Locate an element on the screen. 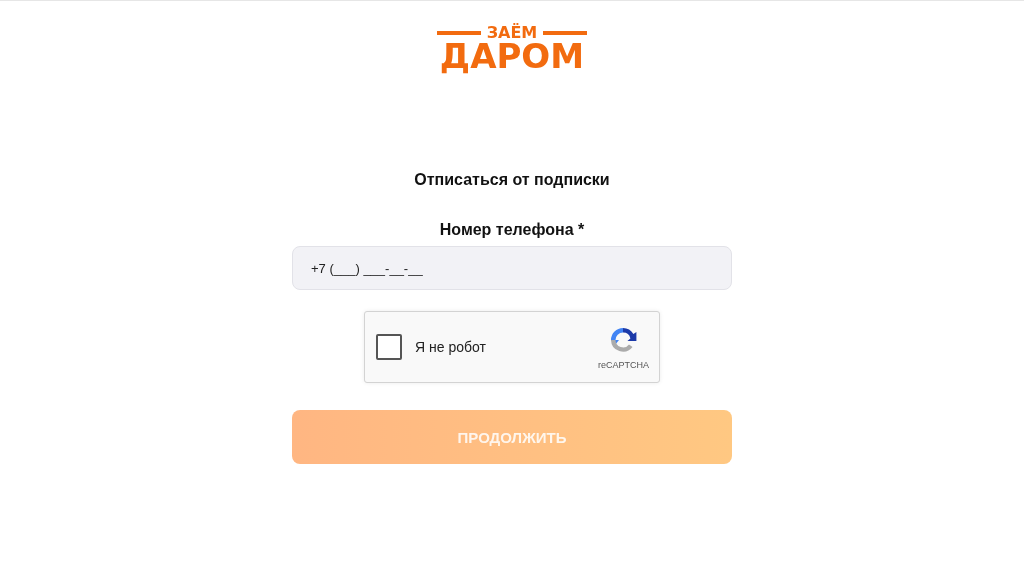 This screenshot has width=1024, height=576. recaptcha-brand: reCAPTCHA is located at coordinates (623, 365).